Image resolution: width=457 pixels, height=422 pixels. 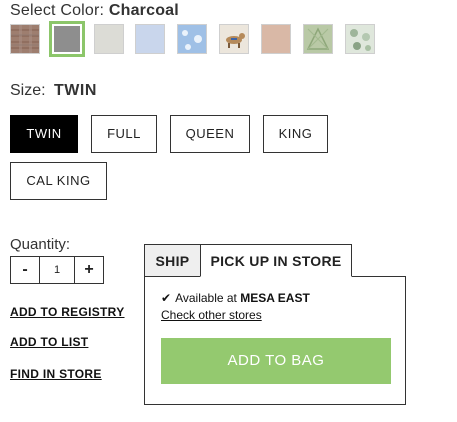 What do you see at coordinates (210, 134) in the screenshot?
I see `size-option-queen: QUEEN` at bounding box center [210, 134].